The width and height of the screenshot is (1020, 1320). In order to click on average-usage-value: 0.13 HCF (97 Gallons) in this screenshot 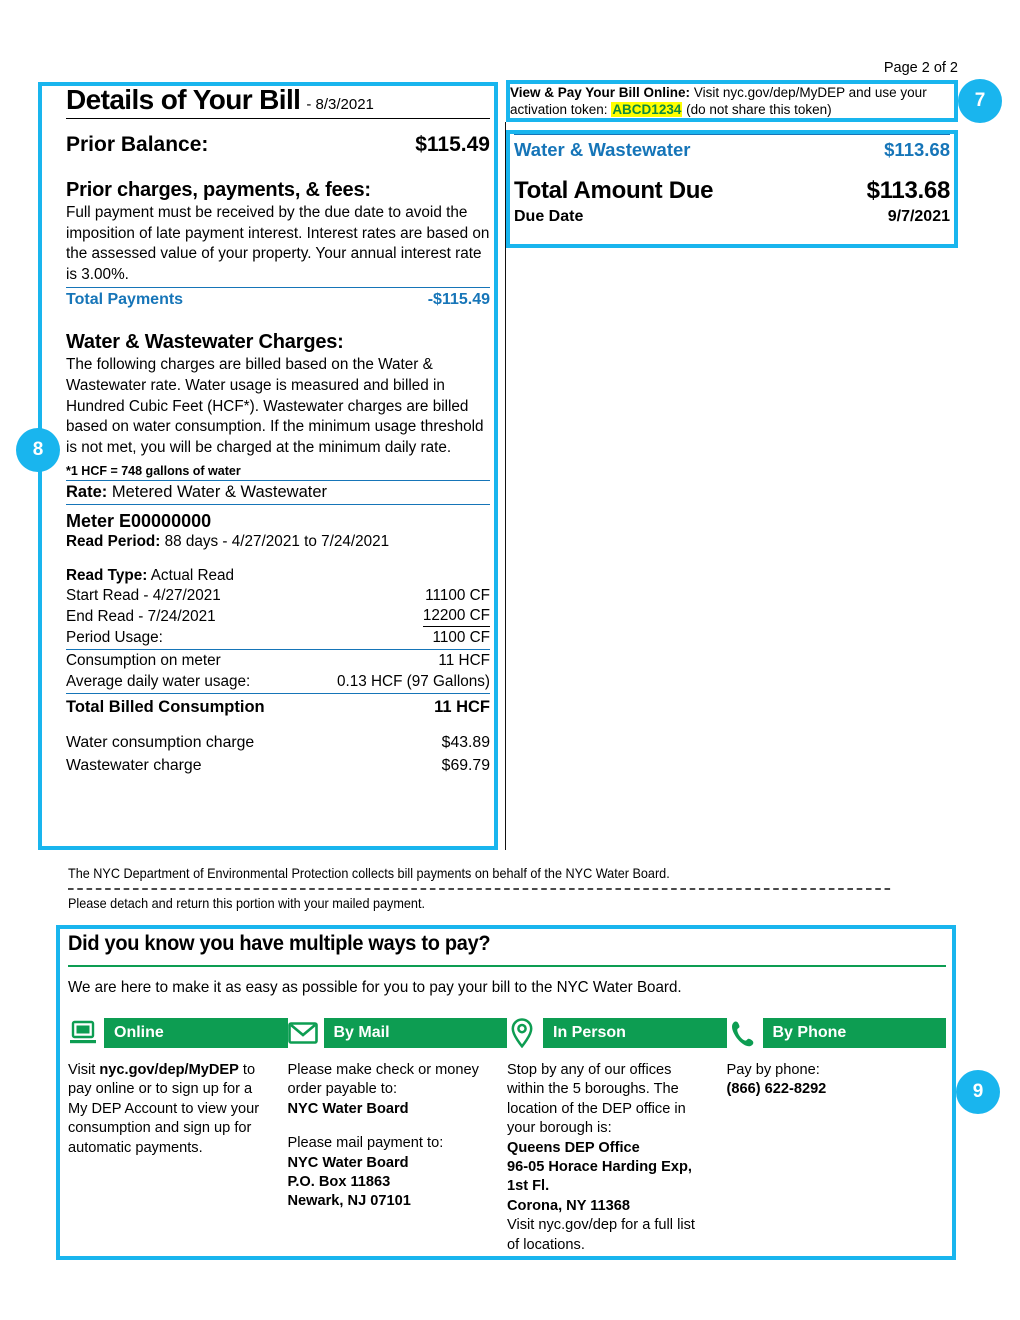, I will do `click(413, 682)`.